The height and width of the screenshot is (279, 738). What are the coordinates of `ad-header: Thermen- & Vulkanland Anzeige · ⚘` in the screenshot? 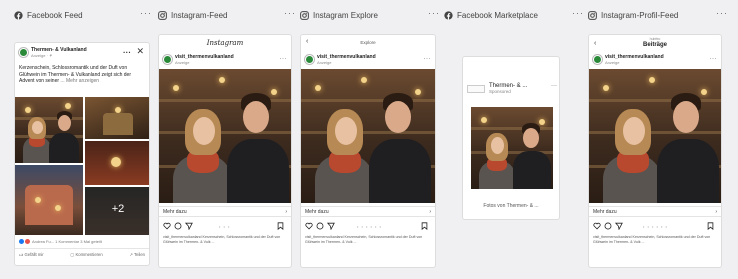 It's located at (53, 52).